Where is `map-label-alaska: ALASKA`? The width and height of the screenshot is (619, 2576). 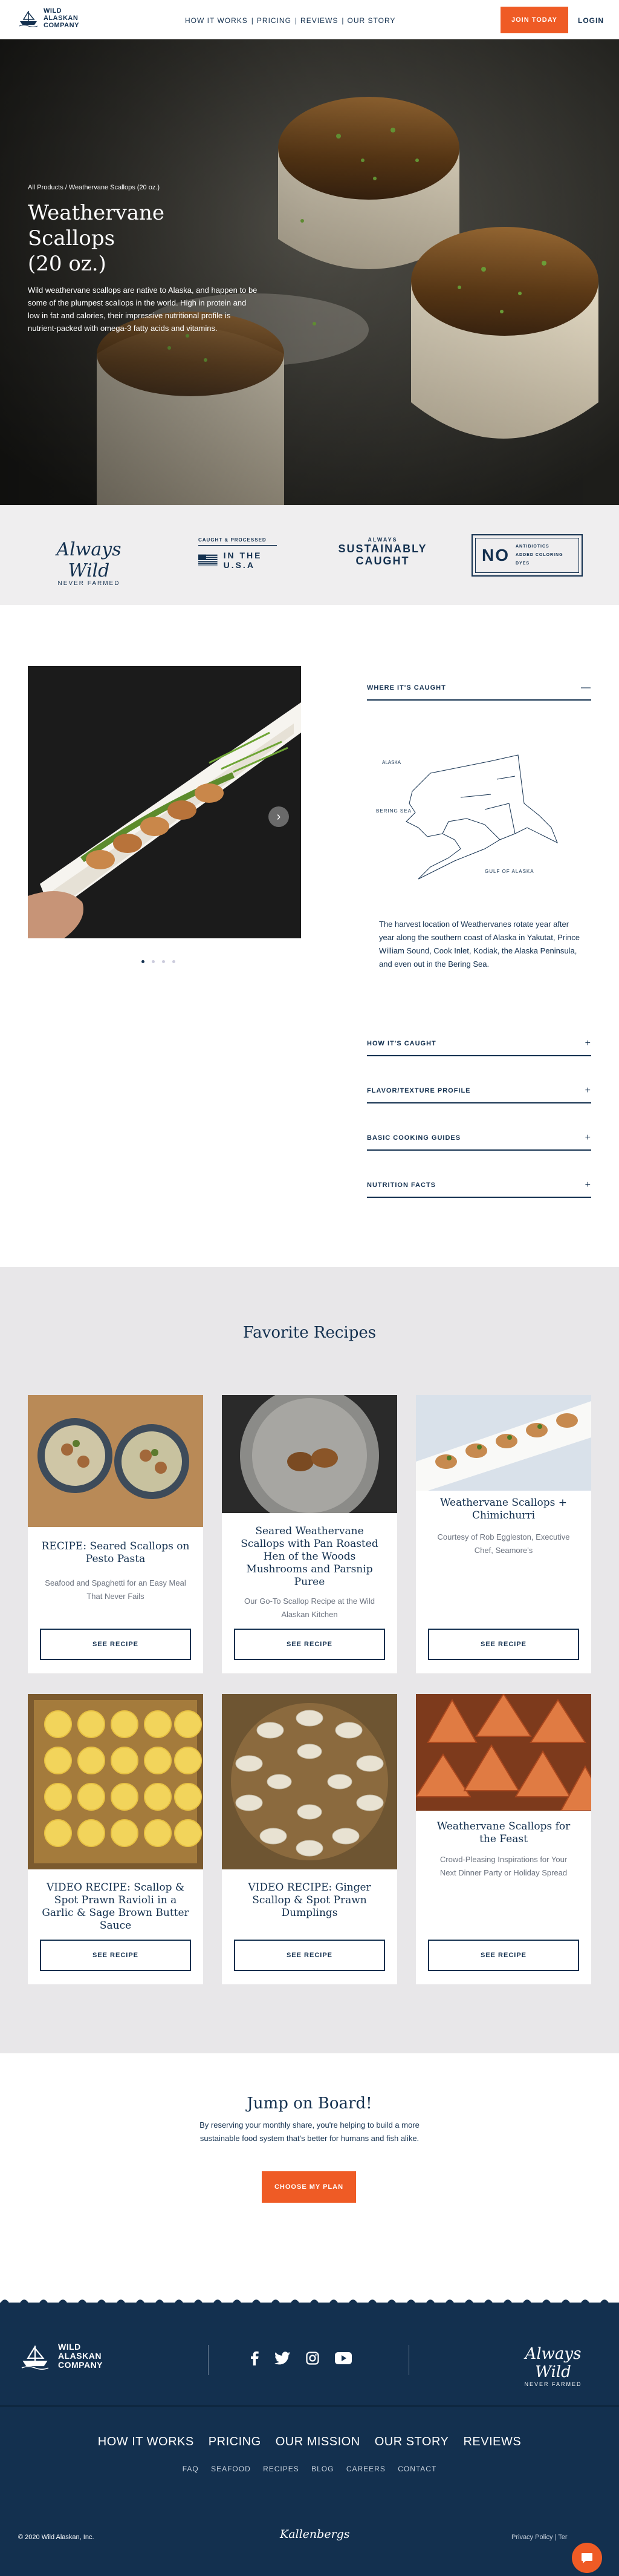 map-label-alaska: ALASKA is located at coordinates (391, 762).